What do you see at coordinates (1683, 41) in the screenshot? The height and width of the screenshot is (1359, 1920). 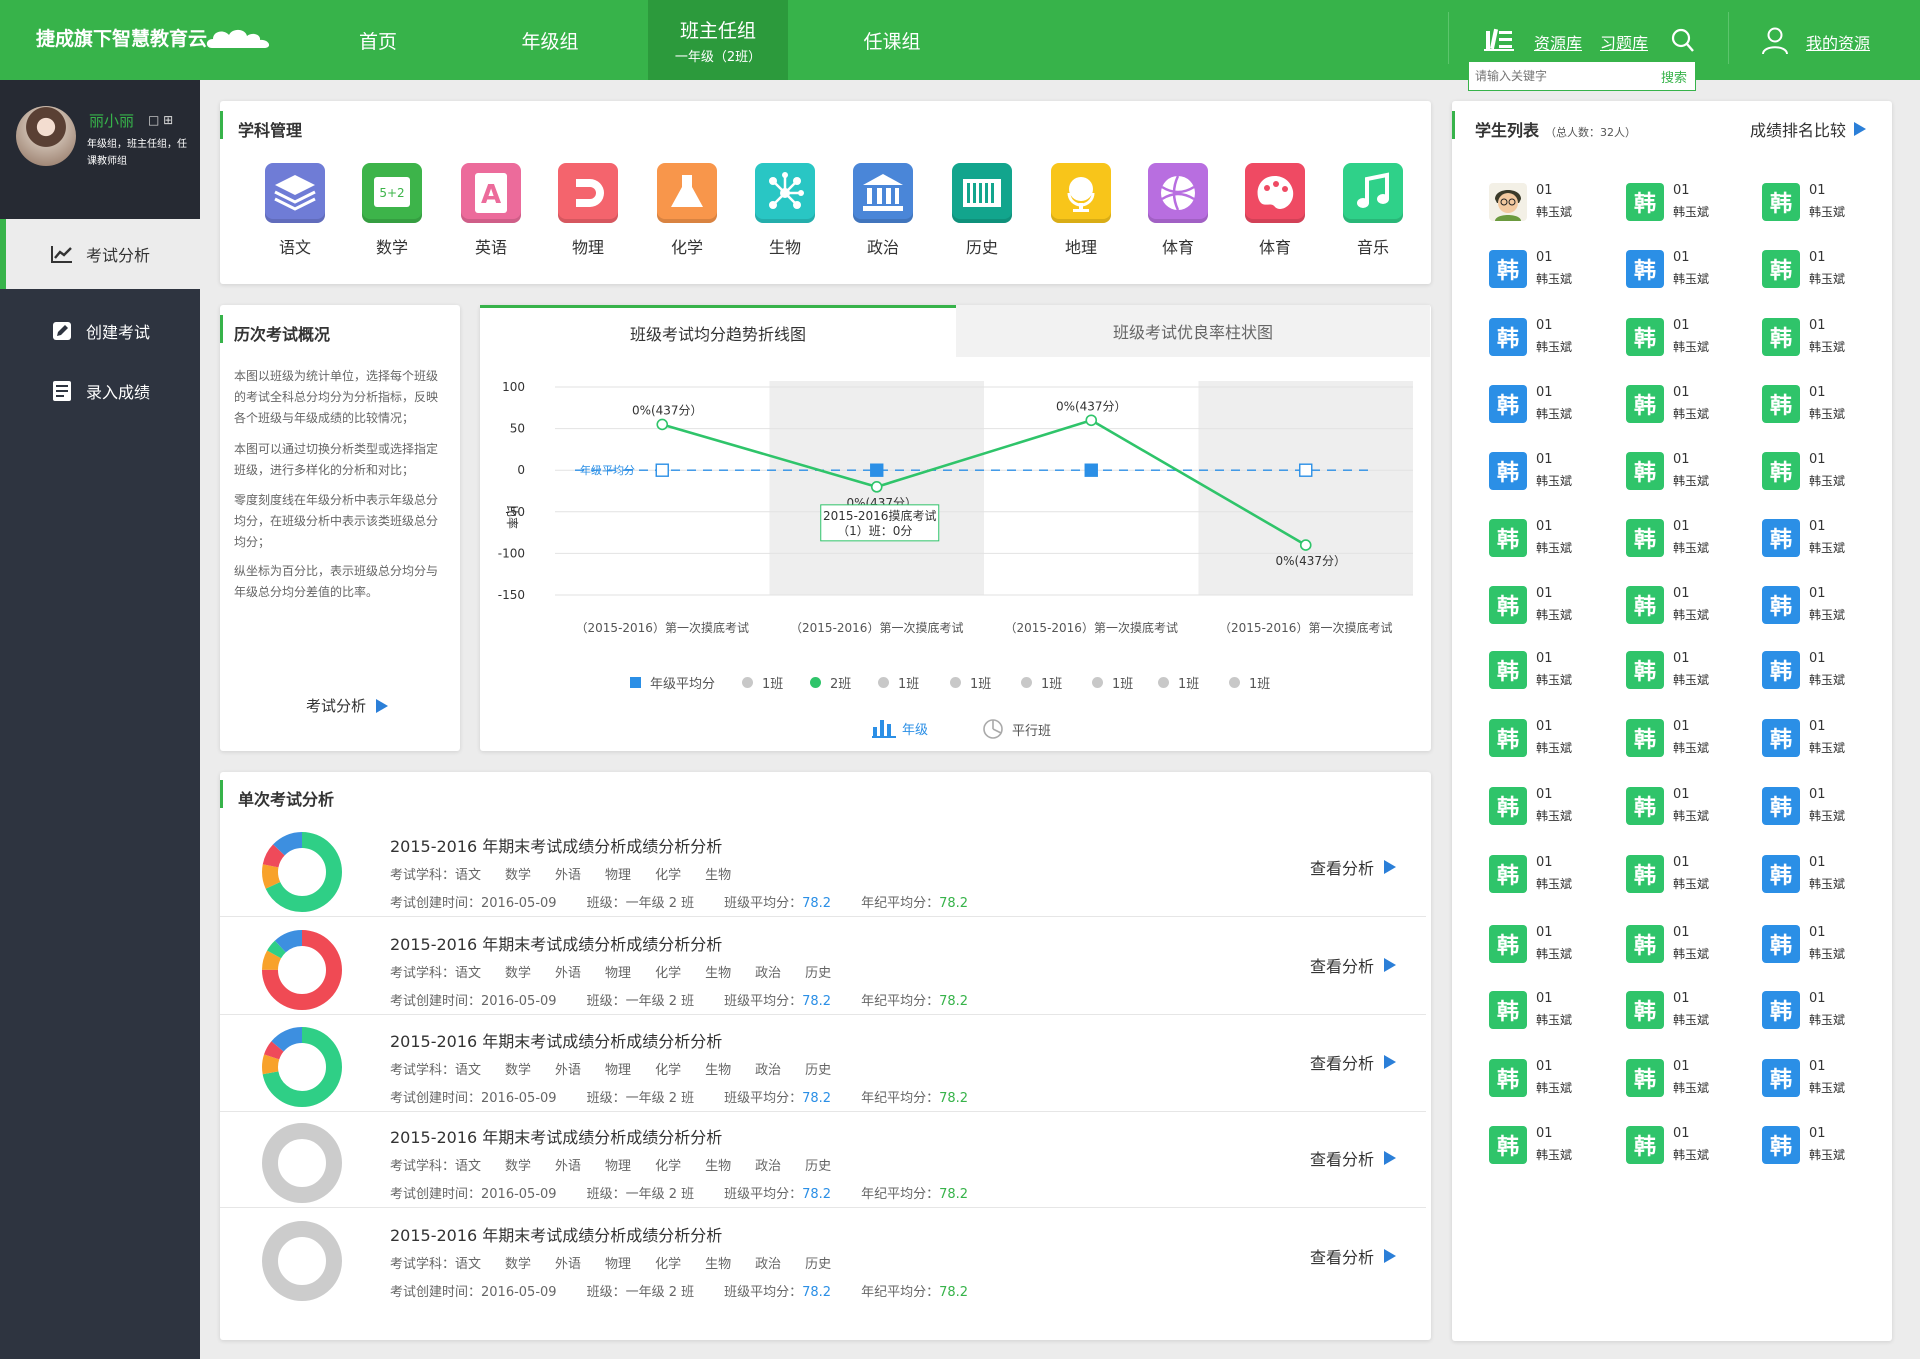 I see `search-icon` at bounding box center [1683, 41].